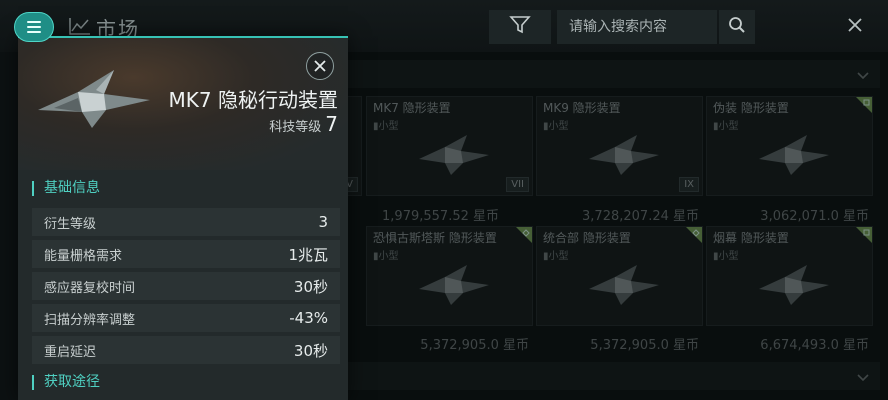 This screenshot has width=888, height=400. I want to click on stat-value: 1兆瓦, so click(308, 254).